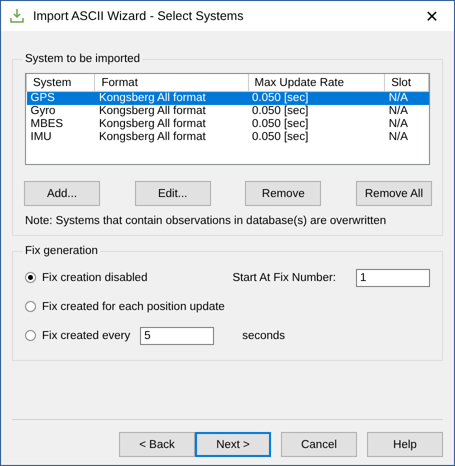 The image size is (455, 466). What do you see at coordinates (284, 278) in the screenshot?
I see `field-label: Start At Fix Number:` at bounding box center [284, 278].